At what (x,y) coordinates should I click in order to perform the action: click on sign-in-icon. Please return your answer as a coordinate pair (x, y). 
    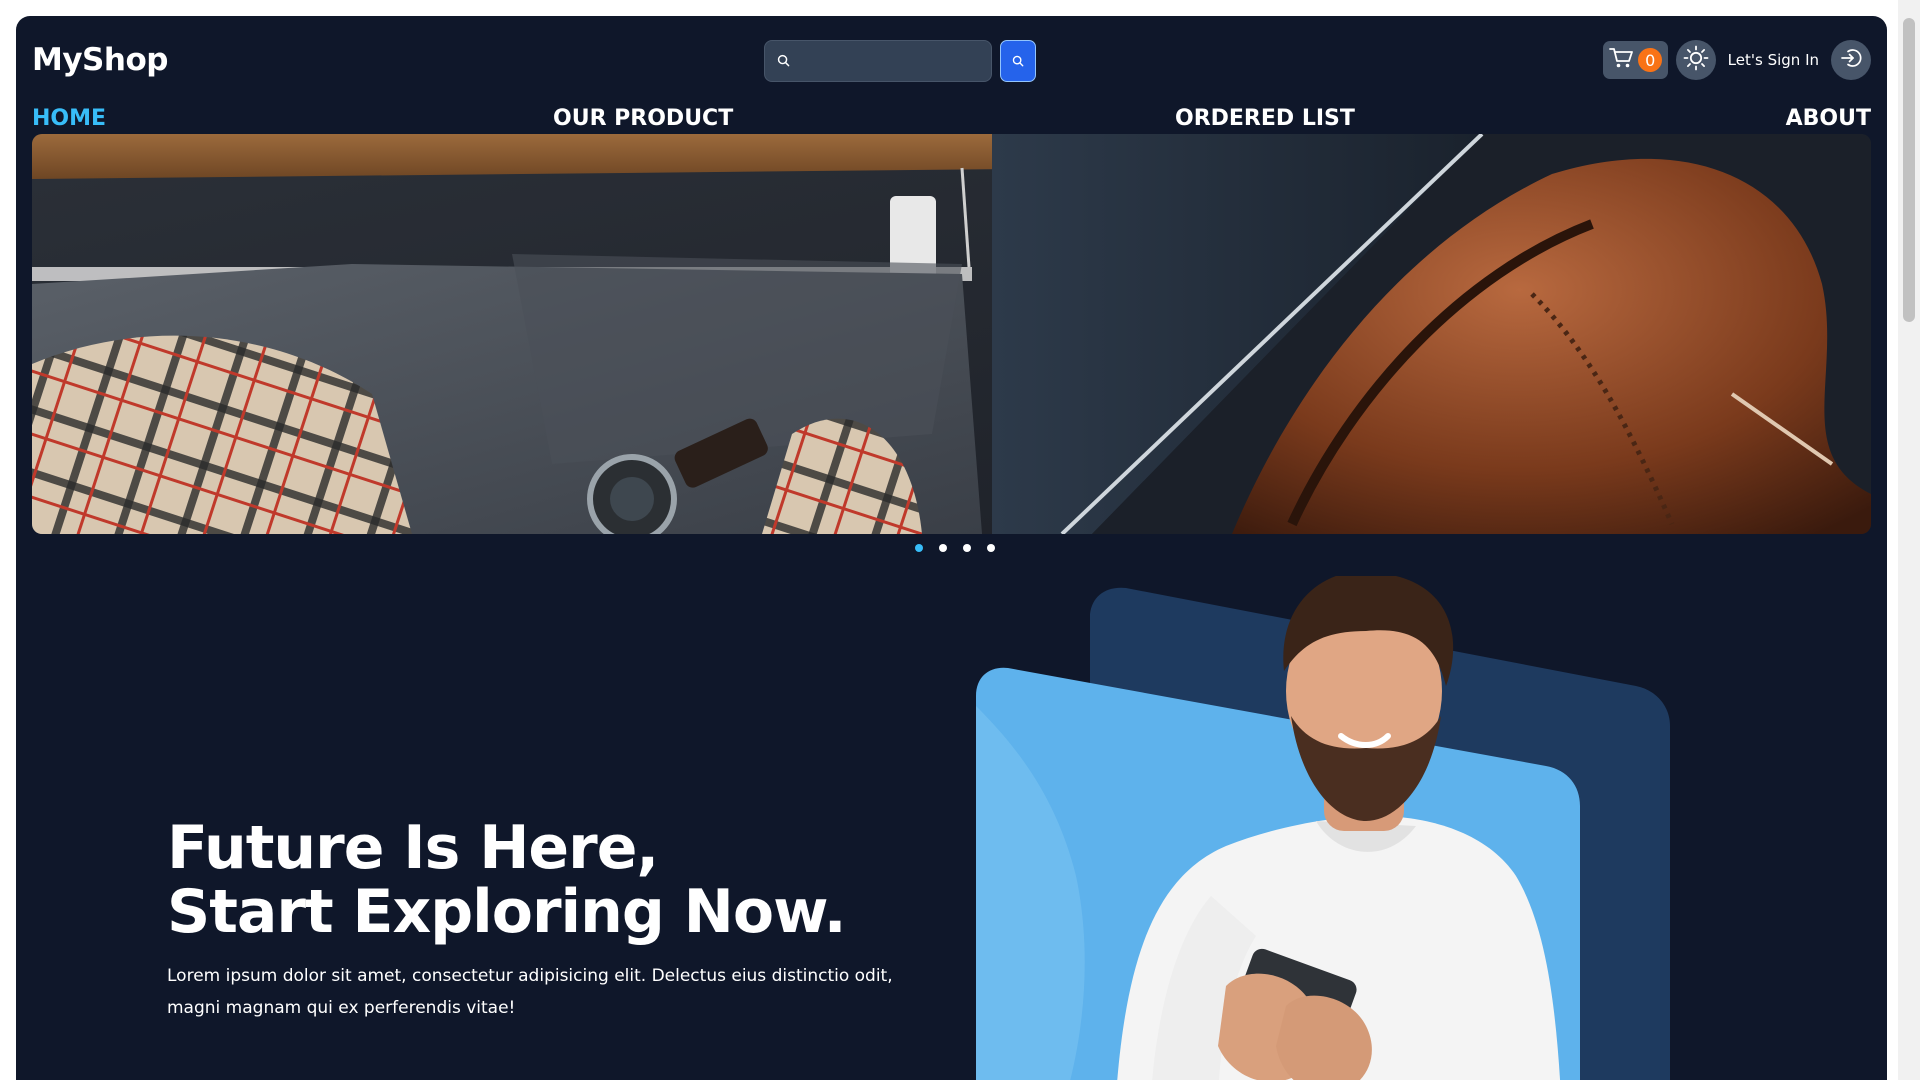
    Looking at the image, I should click on (1851, 60).